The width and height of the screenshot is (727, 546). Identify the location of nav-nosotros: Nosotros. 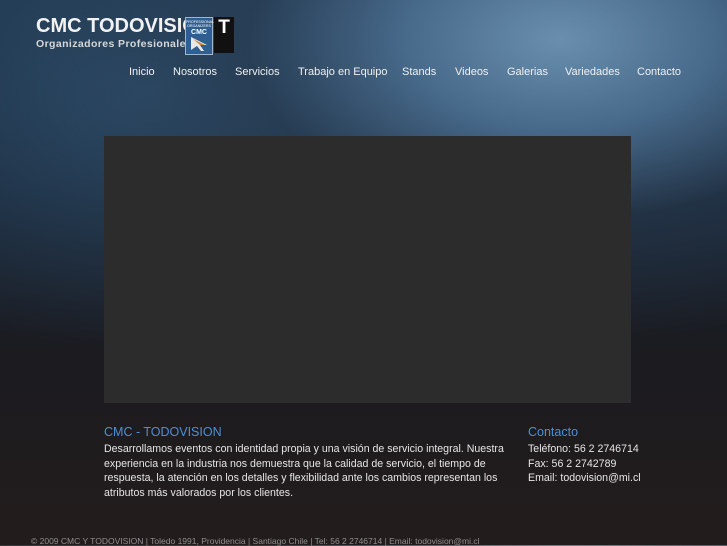
(195, 72).